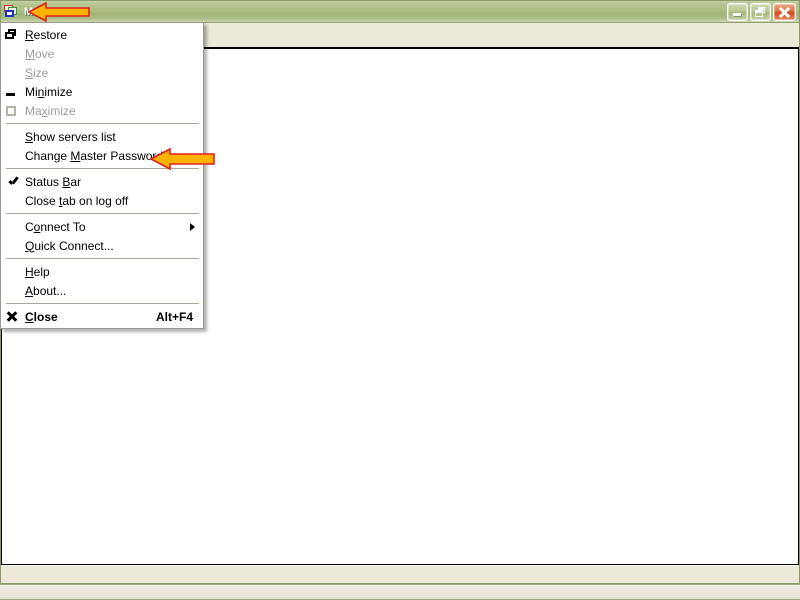  Describe the element at coordinates (37, 72) in the screenshot. I see `menu-item-size-label: Size` at that location.